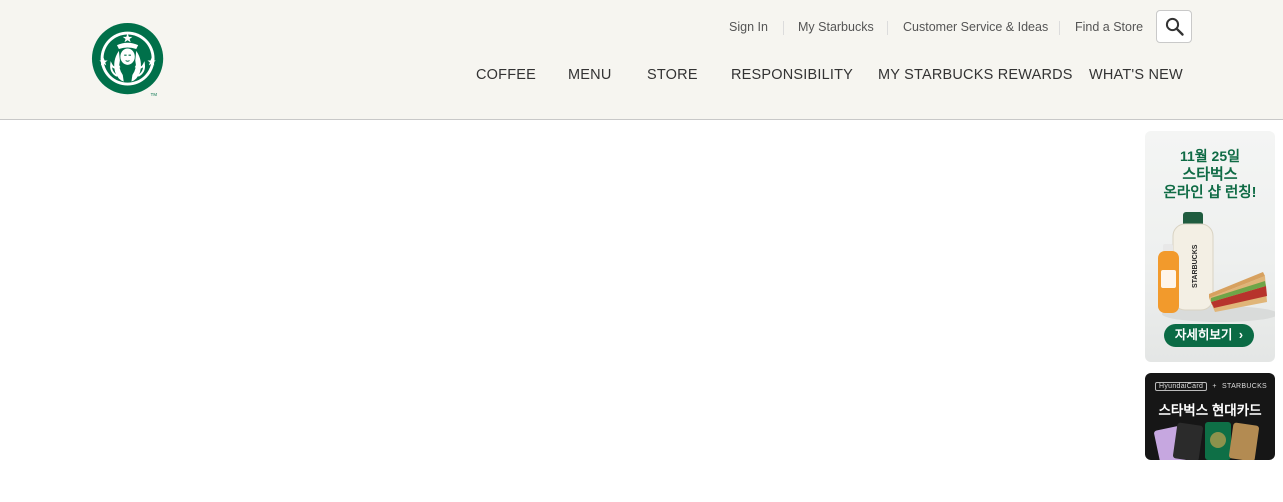 The width and height of the screenshot is (1283, 502). Describe the element at coordinates (836, 27) in the screenshot. I see `my-starbucks-link: My Starbucks` at that location.